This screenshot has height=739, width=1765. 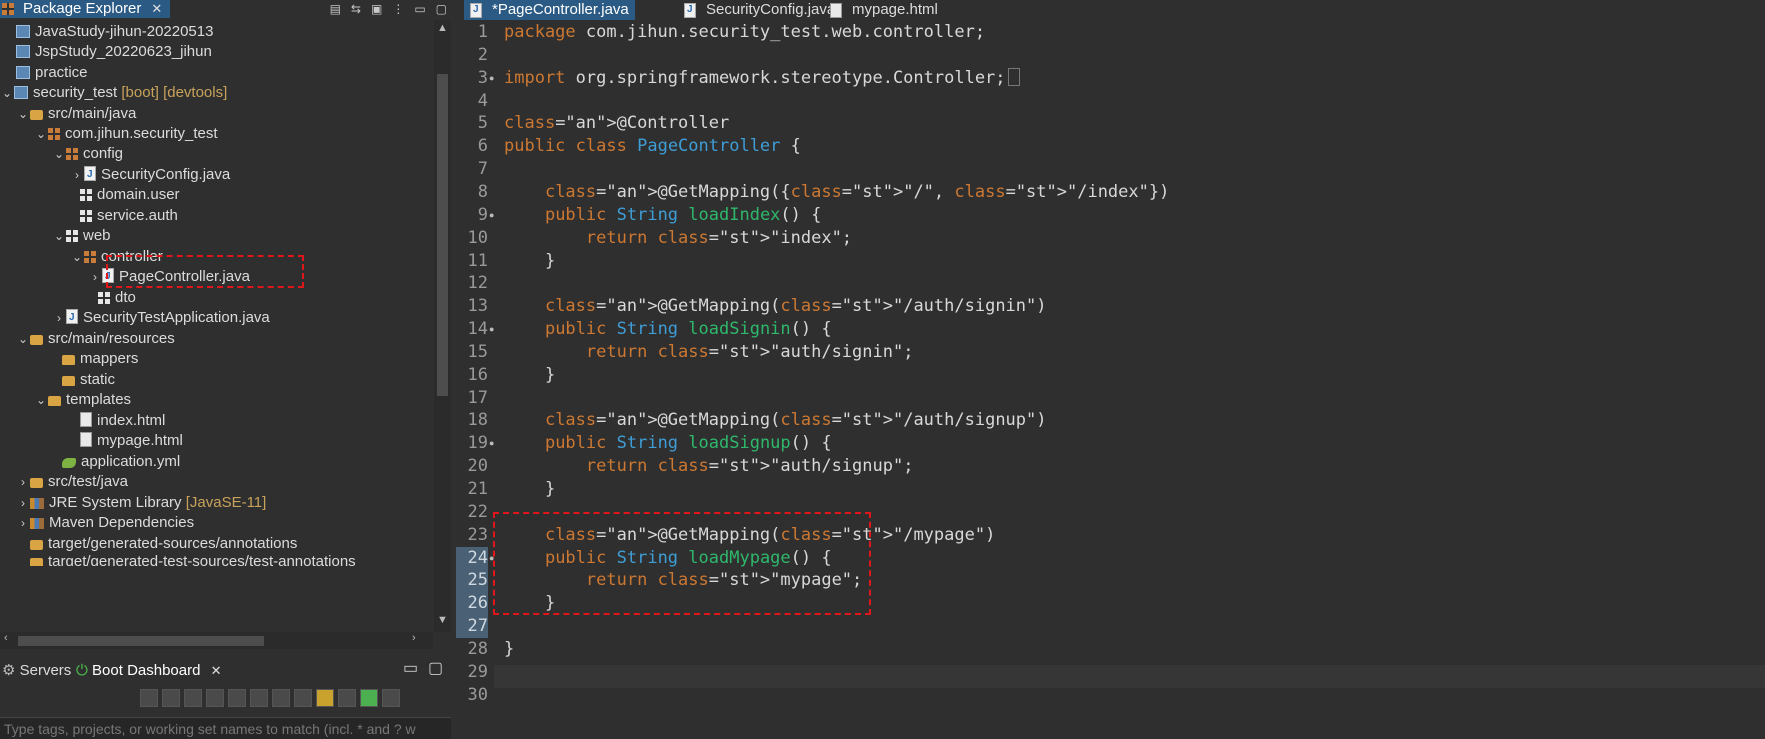 I want to click on scroll-down-icon: ▼, so click(x=442, y=620).